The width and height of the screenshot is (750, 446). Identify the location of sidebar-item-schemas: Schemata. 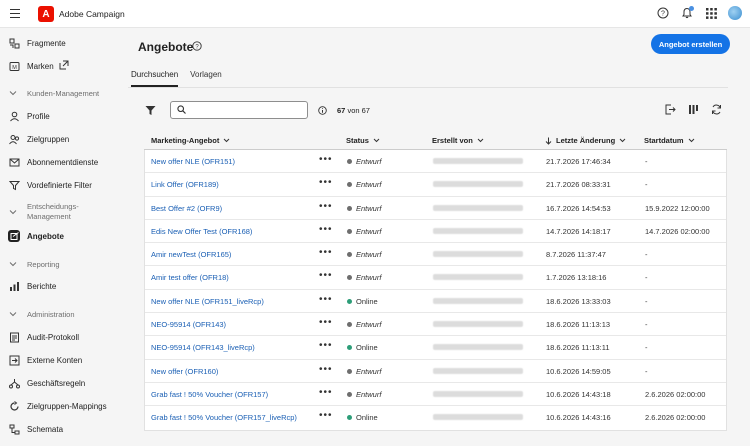
(67, 429).